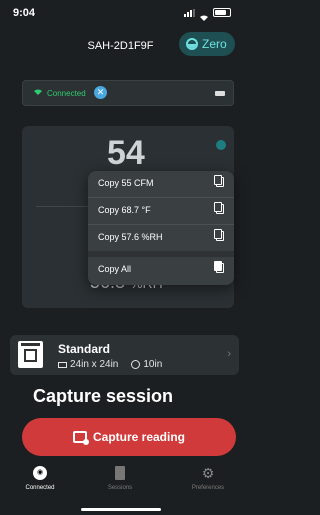 Image resolution: width=320 pixels, height=515 pixels. What do you see at coordinates (128, 93) in the screenshot?
I see `connection-bar: Connected ✕` at bounding box center [128, 93].